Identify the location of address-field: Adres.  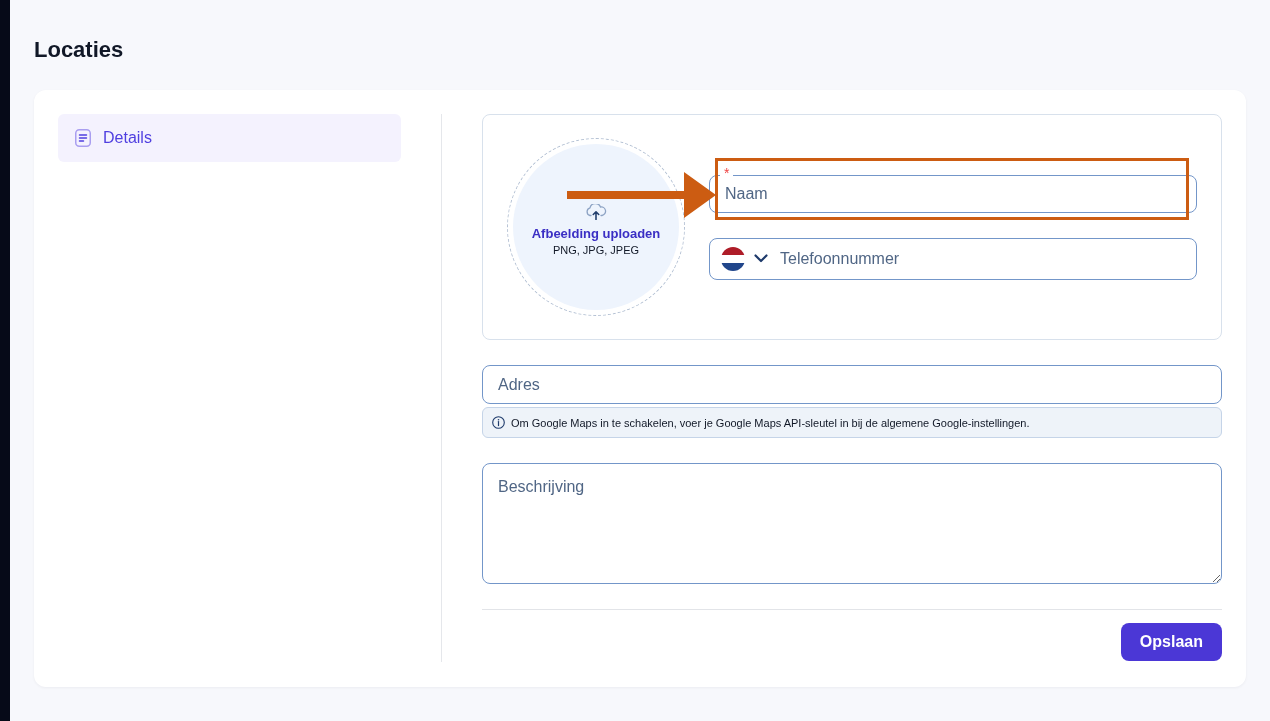
(852, 384).